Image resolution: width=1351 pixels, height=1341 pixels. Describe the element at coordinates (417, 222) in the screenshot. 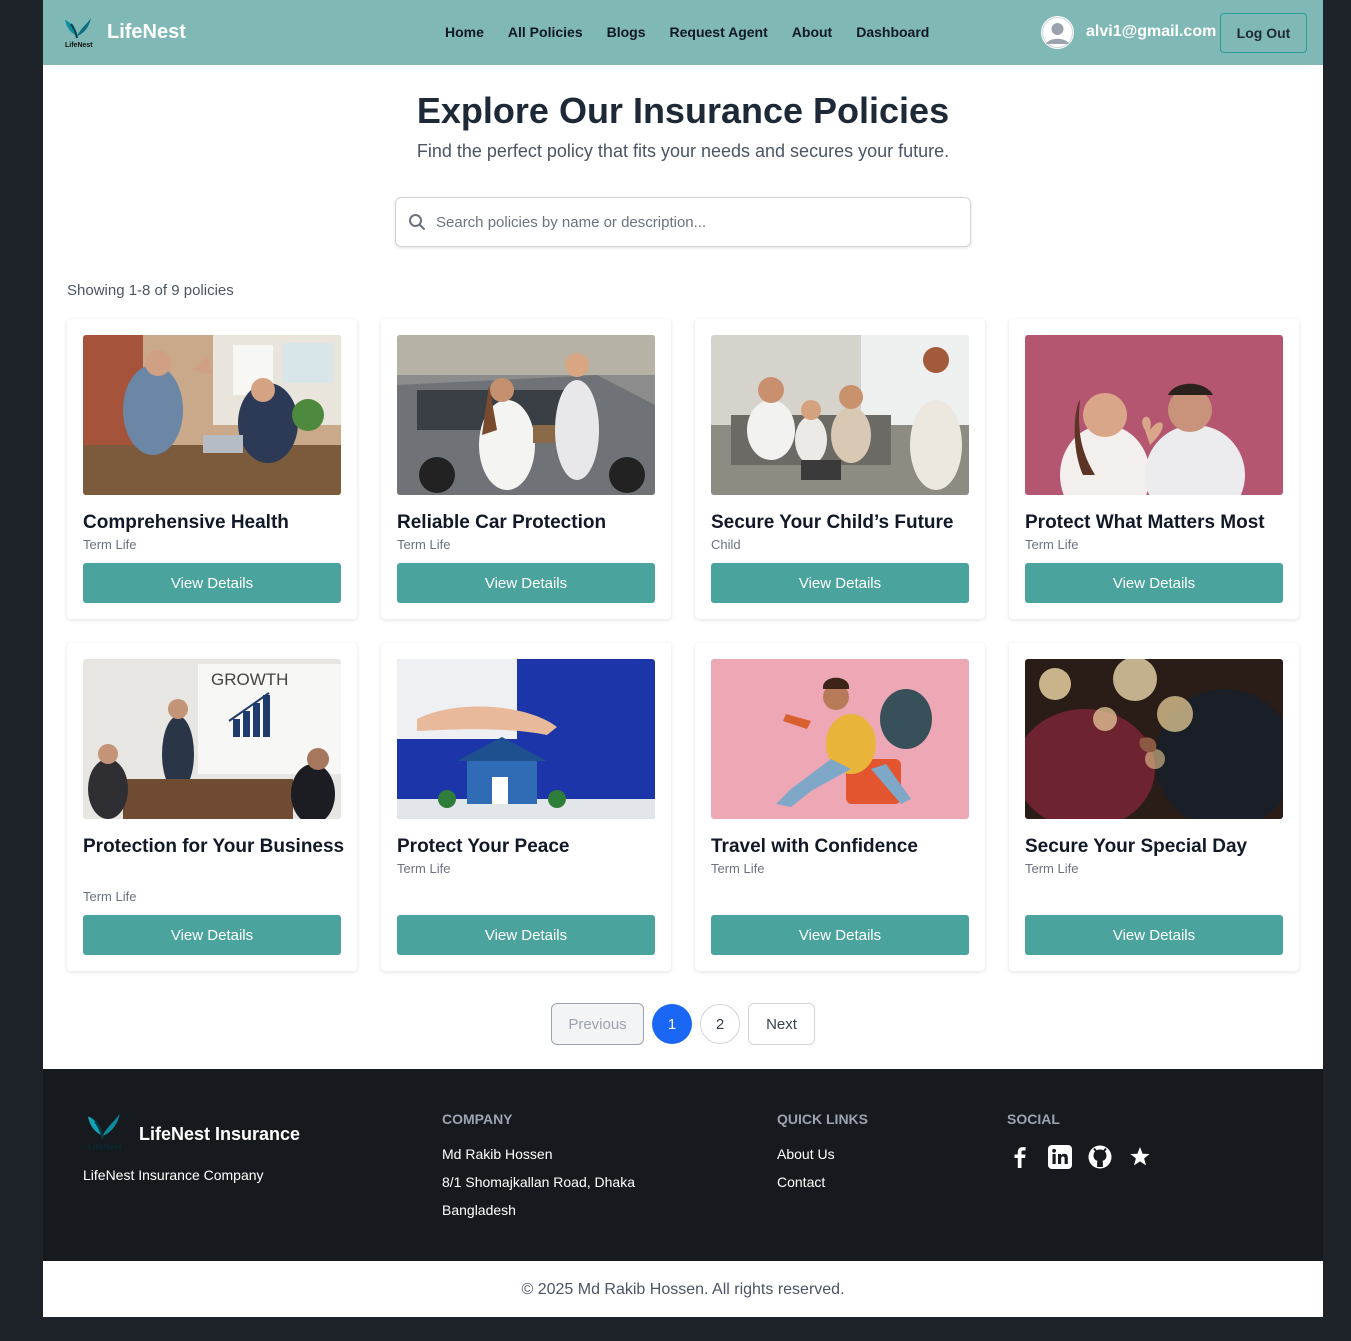

I see `search-icon` at that location.